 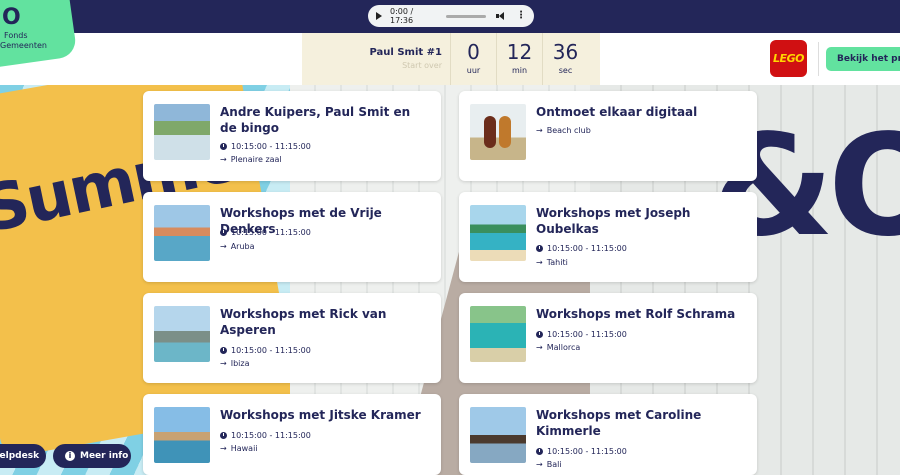 What do you see at coordinates (521, 16) in the screenshot?
I see `more-options-icon: ⋮` at bounding box center [521, 16].